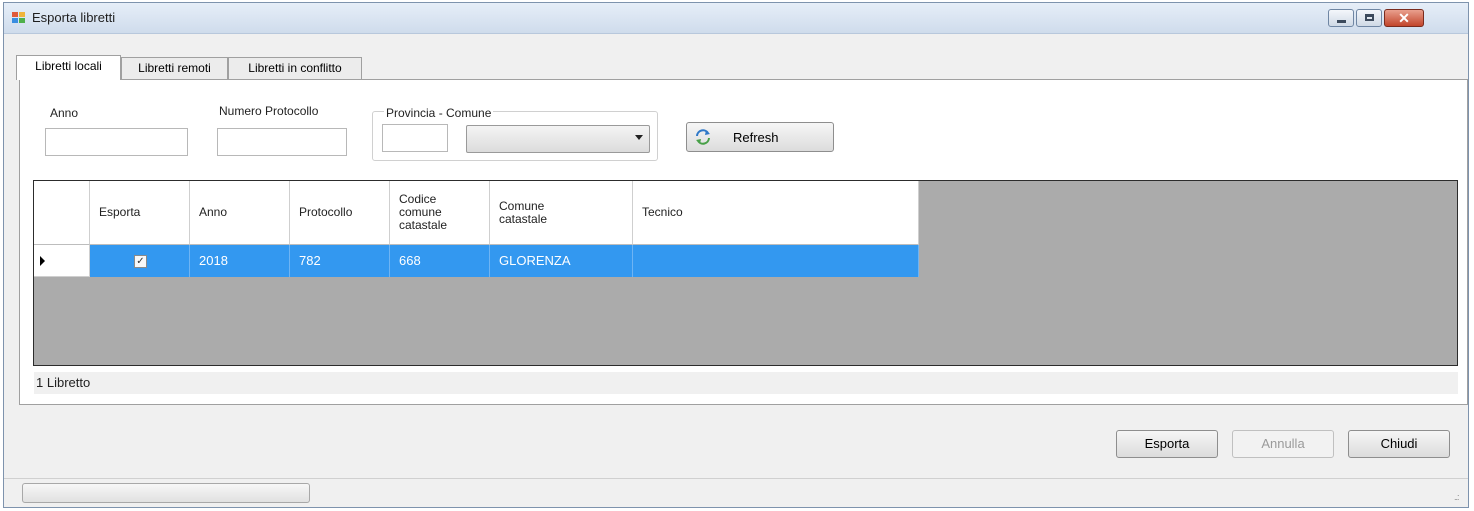 The image size is (1474, 511). What do you see at coordinates (240, 261) in the screenshot?
I see `cell-anno: 2018` at bounding box center [240, 261].